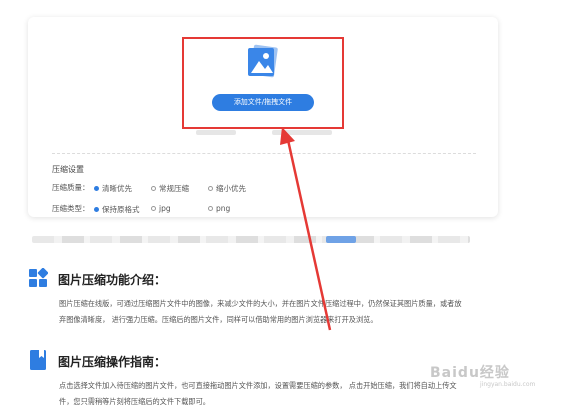  What do you see at coordinates (306, 229) in the screenshot?
I see `annotation-arrow` at bounding box center [306, 229].